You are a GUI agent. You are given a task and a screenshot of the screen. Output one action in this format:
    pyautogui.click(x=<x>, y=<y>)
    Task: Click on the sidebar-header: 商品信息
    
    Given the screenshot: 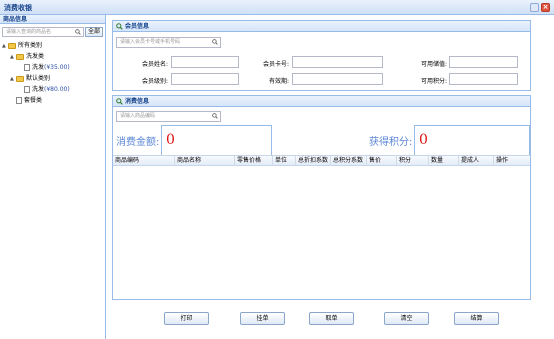 What is the action you would take?
    pyautogui.click(x=52, y=19)
    